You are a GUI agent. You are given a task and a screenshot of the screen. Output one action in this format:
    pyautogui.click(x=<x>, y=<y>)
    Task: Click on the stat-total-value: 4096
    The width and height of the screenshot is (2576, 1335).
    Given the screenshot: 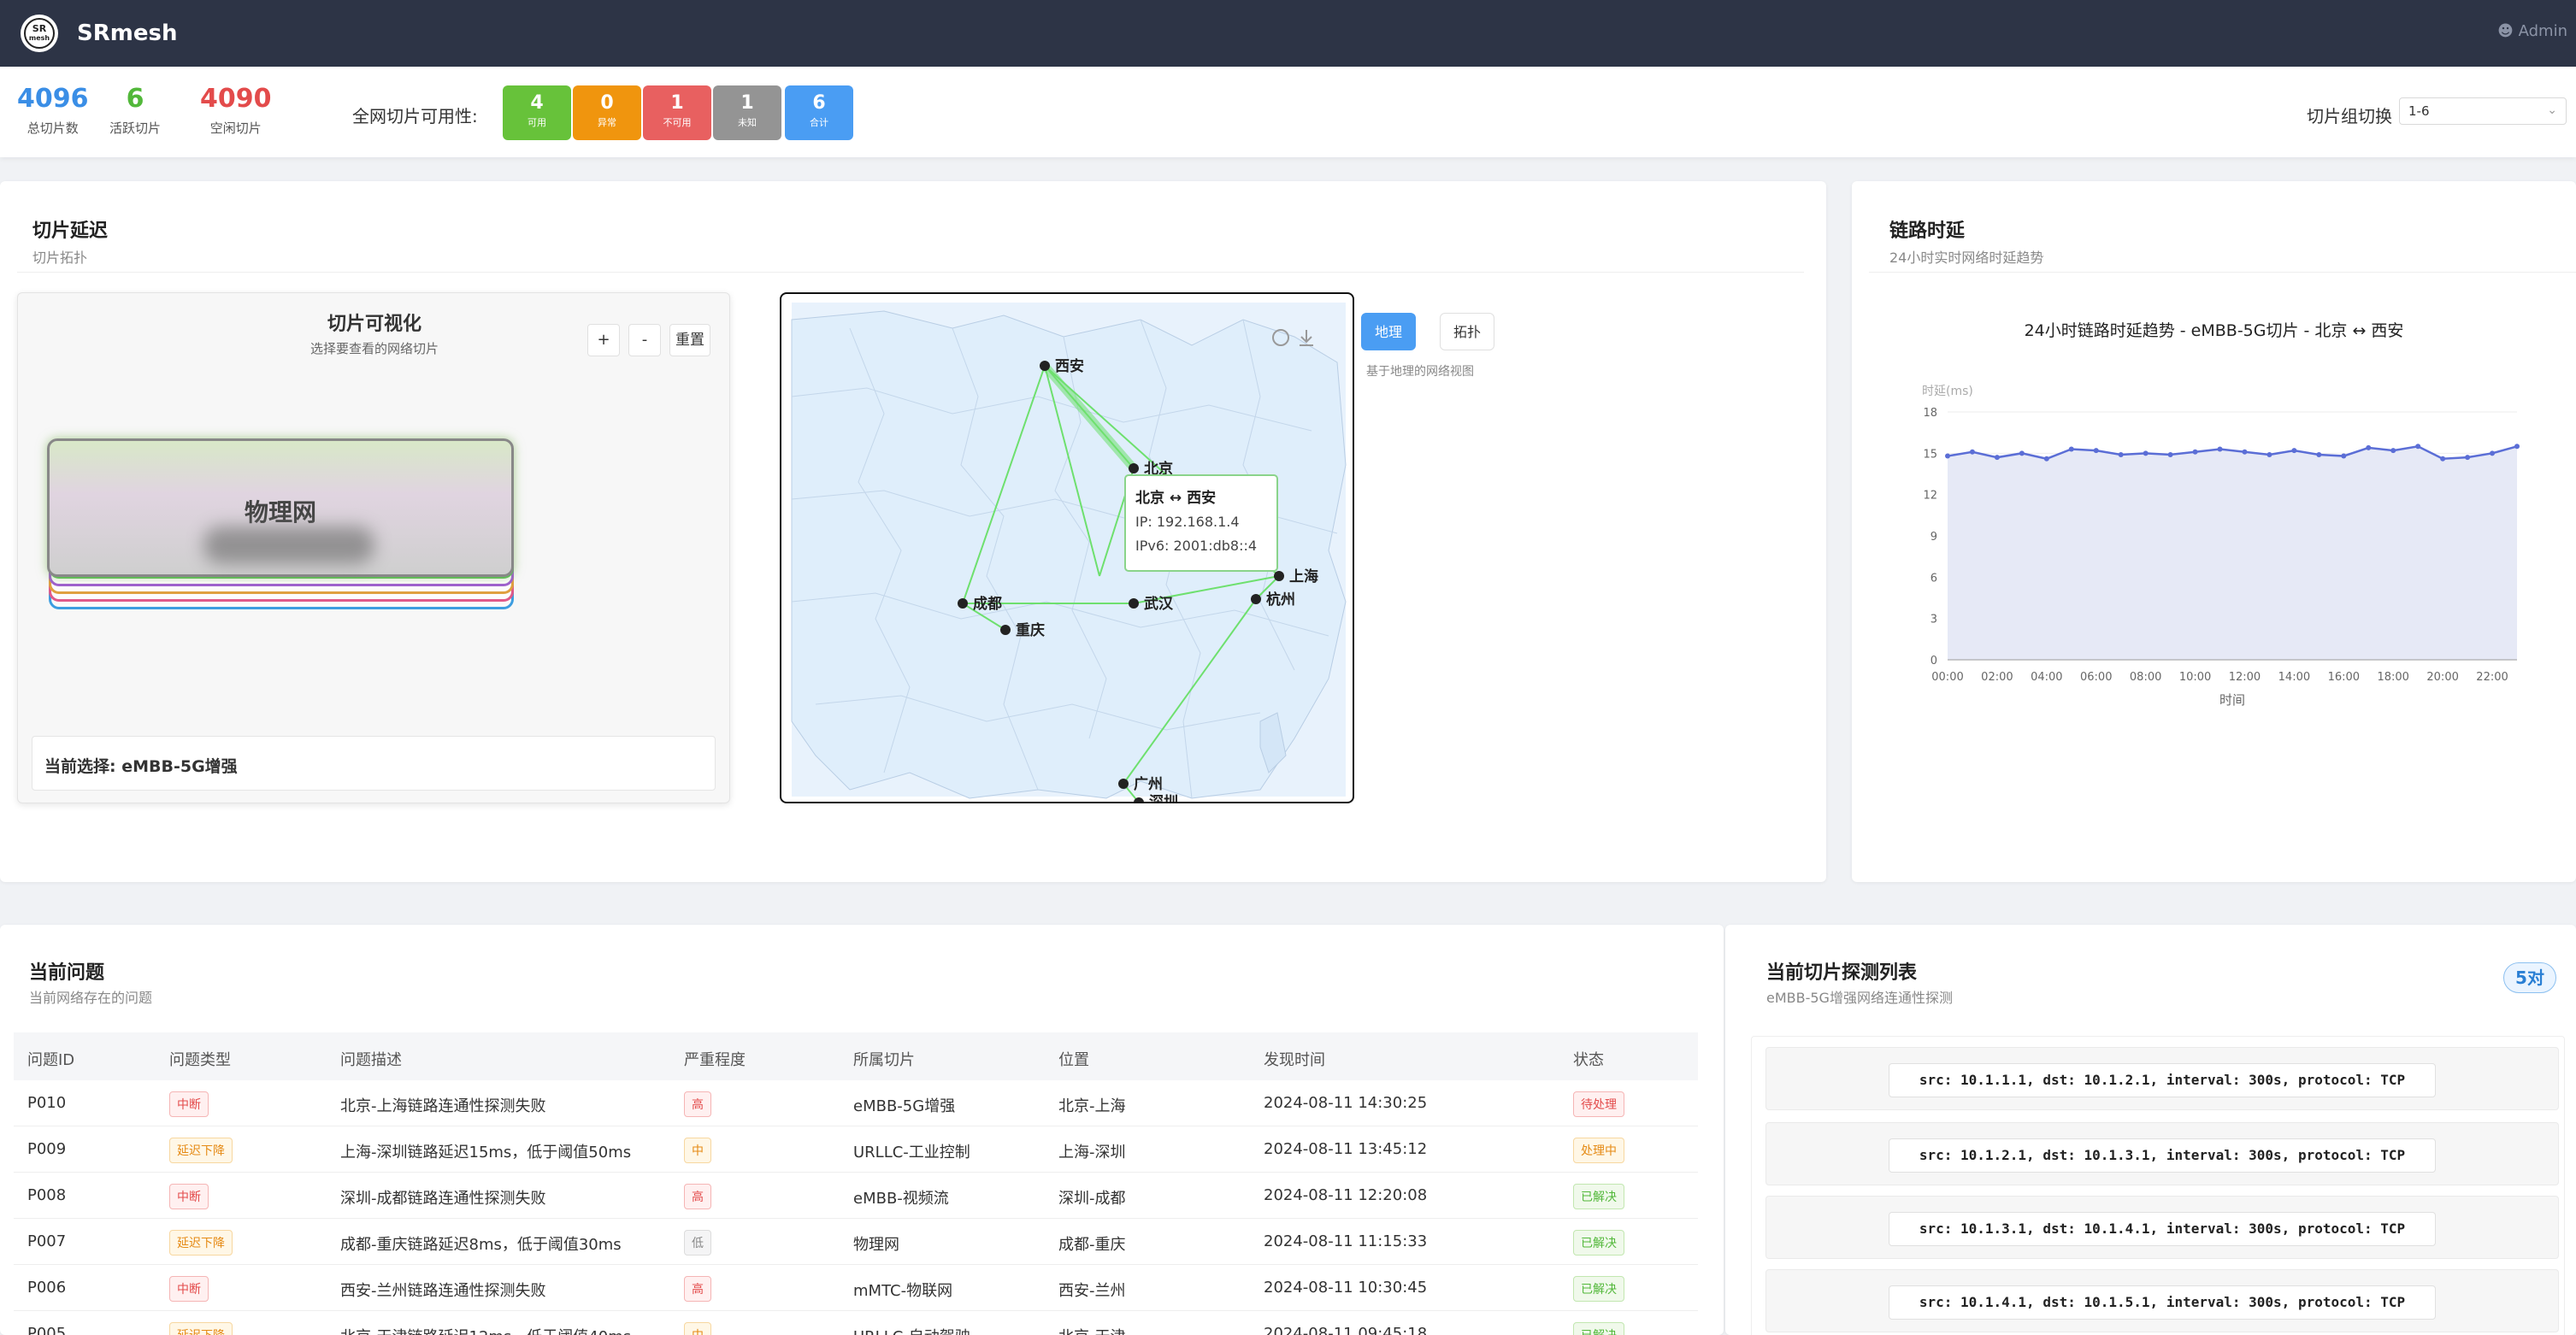 What is the action you would take?
    pyautogui.click(x=53, y=99)
    